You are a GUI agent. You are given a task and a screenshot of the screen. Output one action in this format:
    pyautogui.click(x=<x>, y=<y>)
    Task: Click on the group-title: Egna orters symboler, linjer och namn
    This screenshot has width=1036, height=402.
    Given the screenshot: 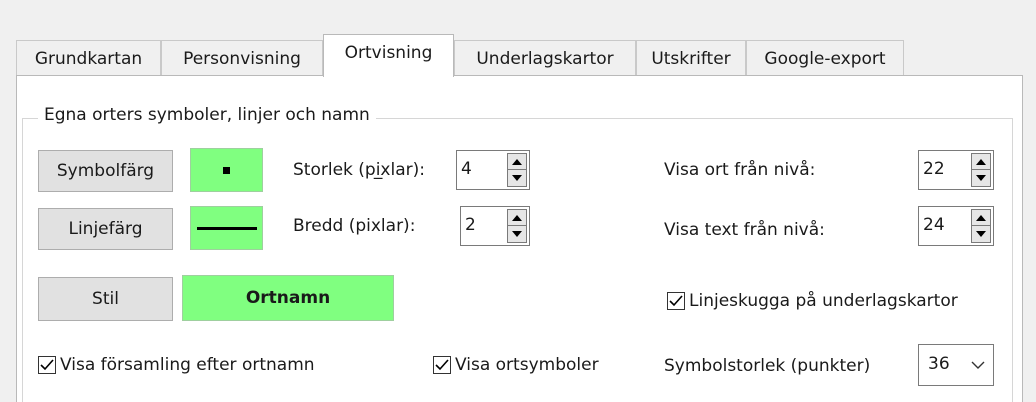 What is the action you would take?
    pyautogui.click(x=207, y=115)
    